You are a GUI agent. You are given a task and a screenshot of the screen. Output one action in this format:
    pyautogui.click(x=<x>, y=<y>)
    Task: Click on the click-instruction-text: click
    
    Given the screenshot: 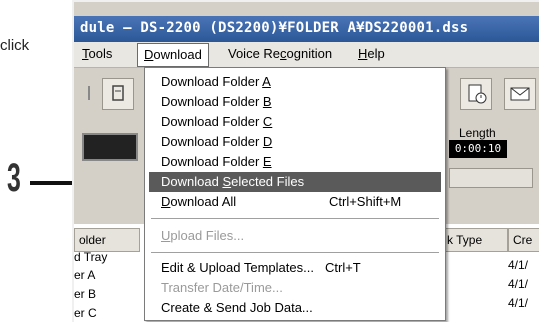 What is the action you would take?
    pyautogui.click(x=15, y=45)
    